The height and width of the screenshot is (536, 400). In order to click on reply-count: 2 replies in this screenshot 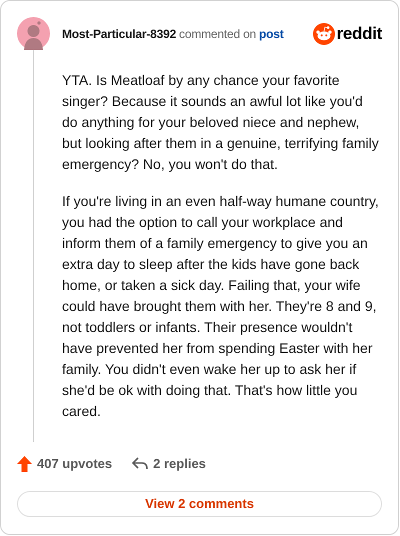, I will do `click(179, 464)`.